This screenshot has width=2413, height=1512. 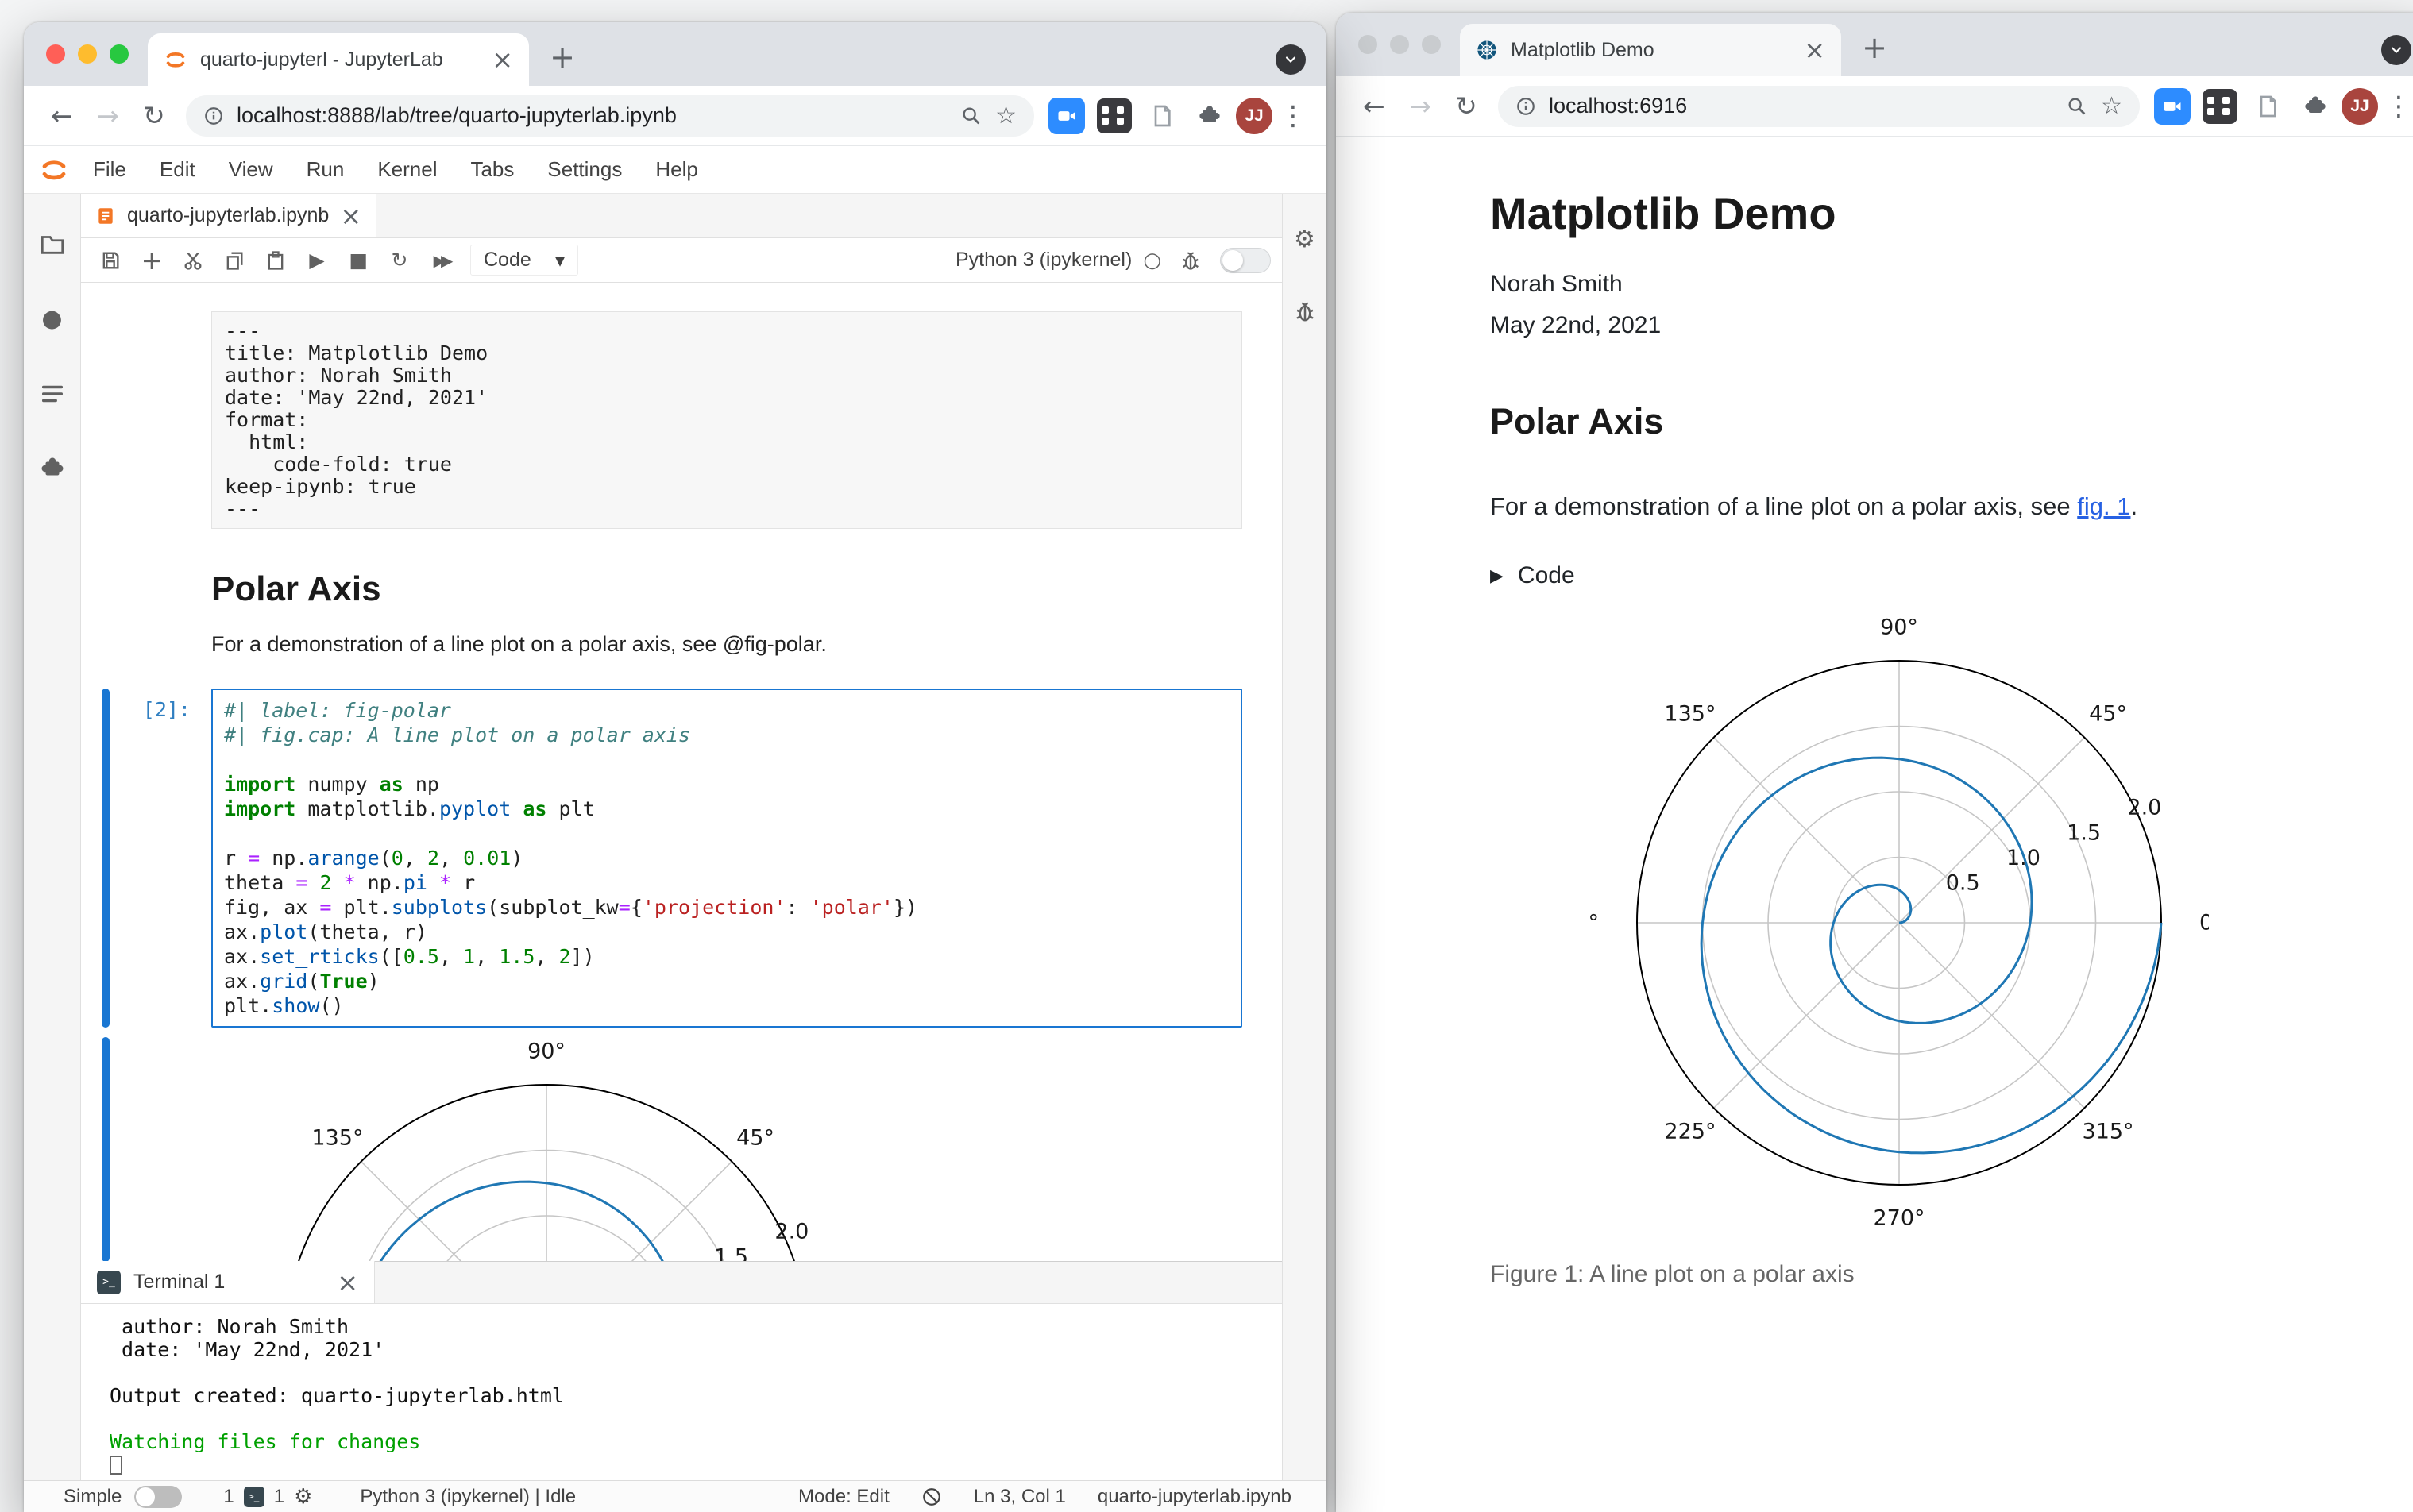 What do you see at coordinates (193, 260) in the screenshot?
I see `cut-cell-button` at bounding box center [193, 260].